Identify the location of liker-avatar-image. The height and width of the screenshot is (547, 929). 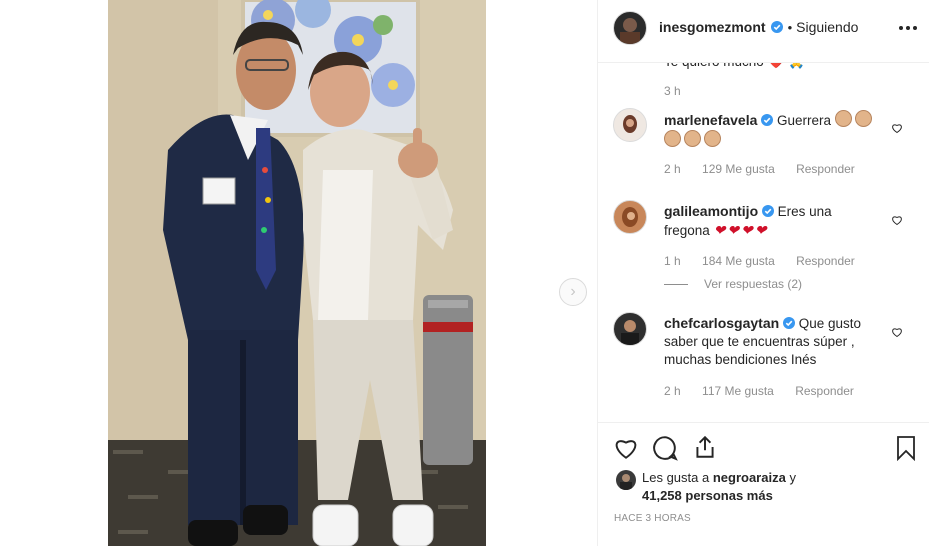
(626, 482).